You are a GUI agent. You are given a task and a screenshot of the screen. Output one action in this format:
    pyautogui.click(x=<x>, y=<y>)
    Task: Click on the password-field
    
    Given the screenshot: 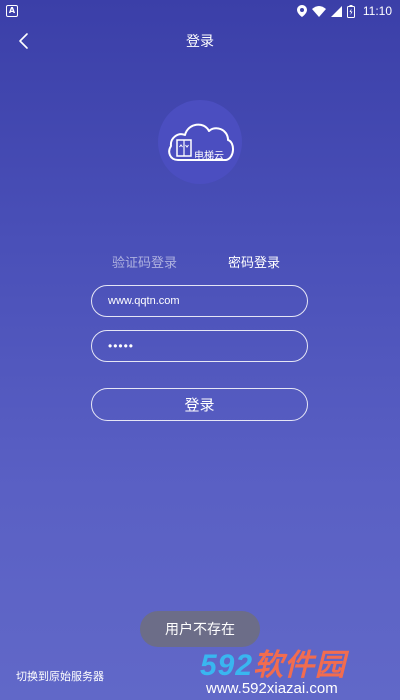 What is the action you would take?
    pyautogui.click(x=199, y=346)
    